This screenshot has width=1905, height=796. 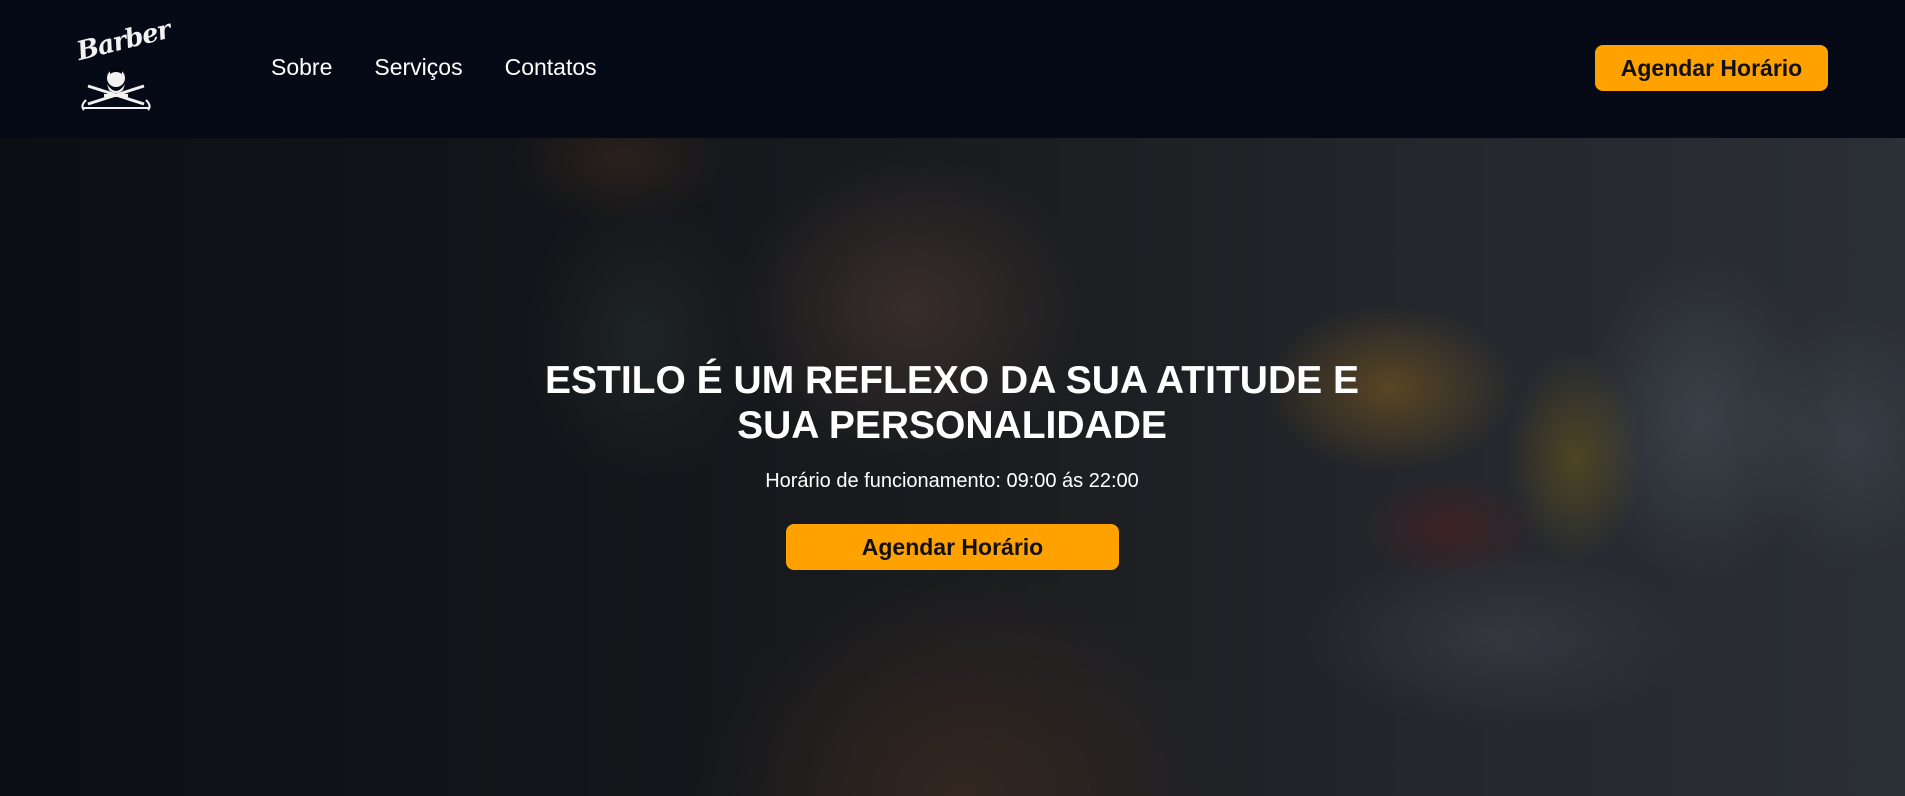 I want to click on header-schedule-button: Agendar Horário, so click(x=1711, y=68).